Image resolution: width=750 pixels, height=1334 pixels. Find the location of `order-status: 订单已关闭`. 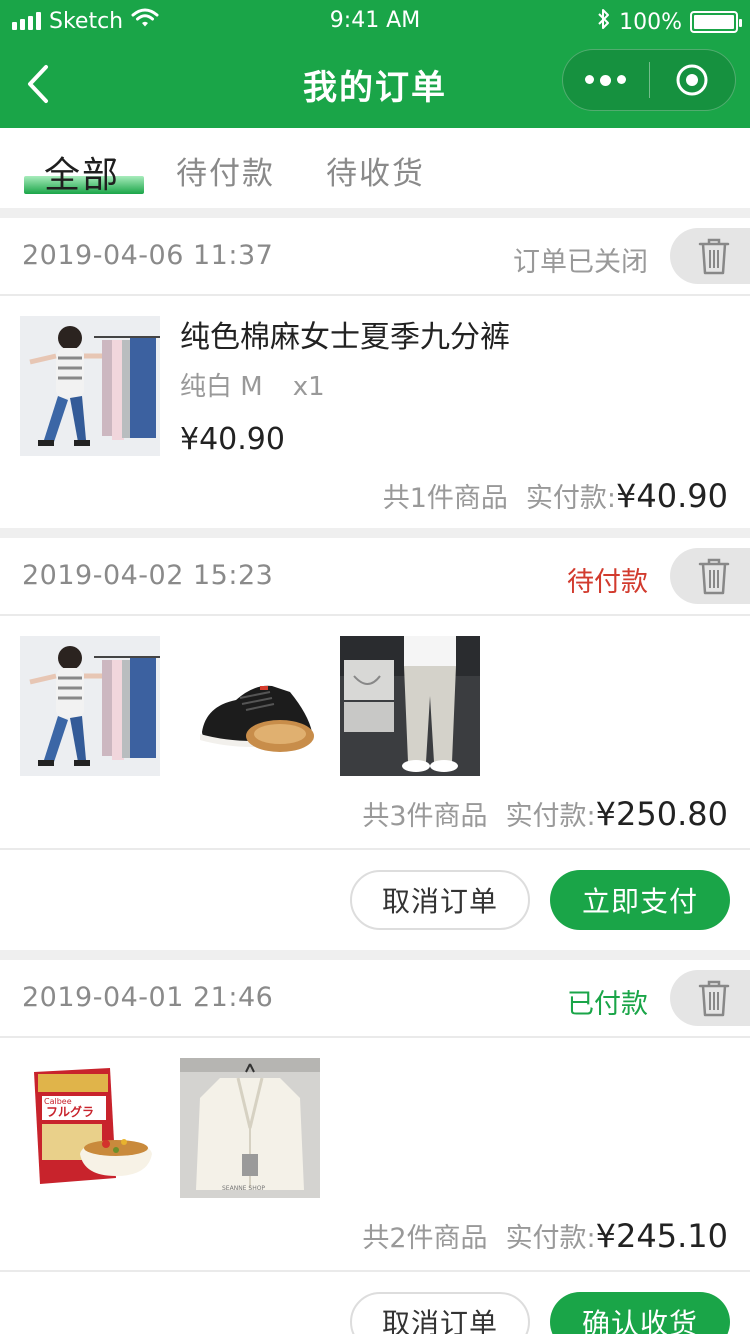

order-status: 订单已关闭 is located at coordinates (580, 262).